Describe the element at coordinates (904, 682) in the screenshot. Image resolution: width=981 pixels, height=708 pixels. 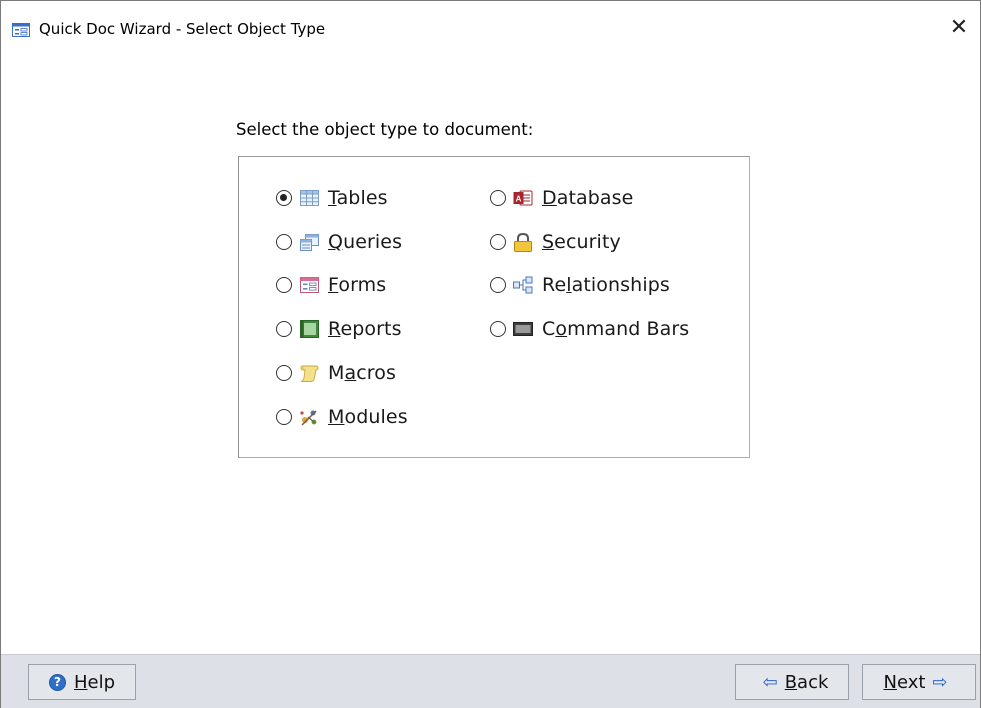
I see `next-label: Next` at that location.